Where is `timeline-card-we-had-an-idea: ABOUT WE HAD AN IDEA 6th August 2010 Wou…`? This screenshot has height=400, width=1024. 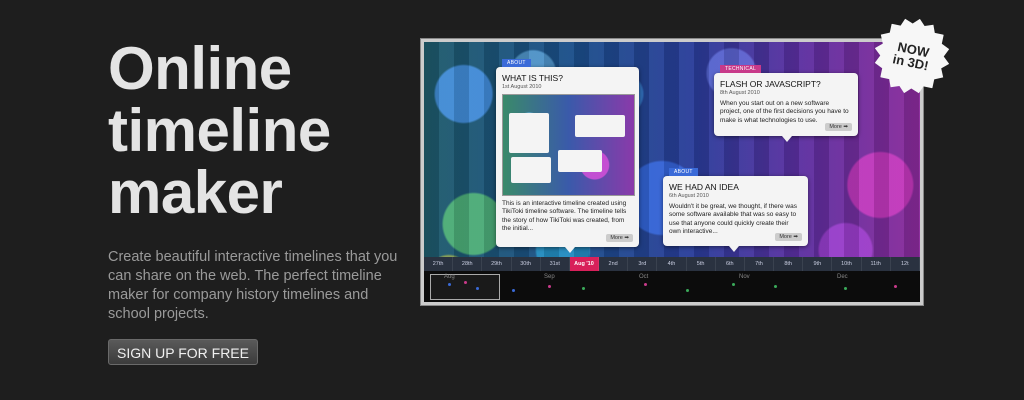
timeline-card-we-had-an-idea: ABOUT WE HAD AN IDEA 6th August 2010 Wou… is located at coordinates (735, 207).